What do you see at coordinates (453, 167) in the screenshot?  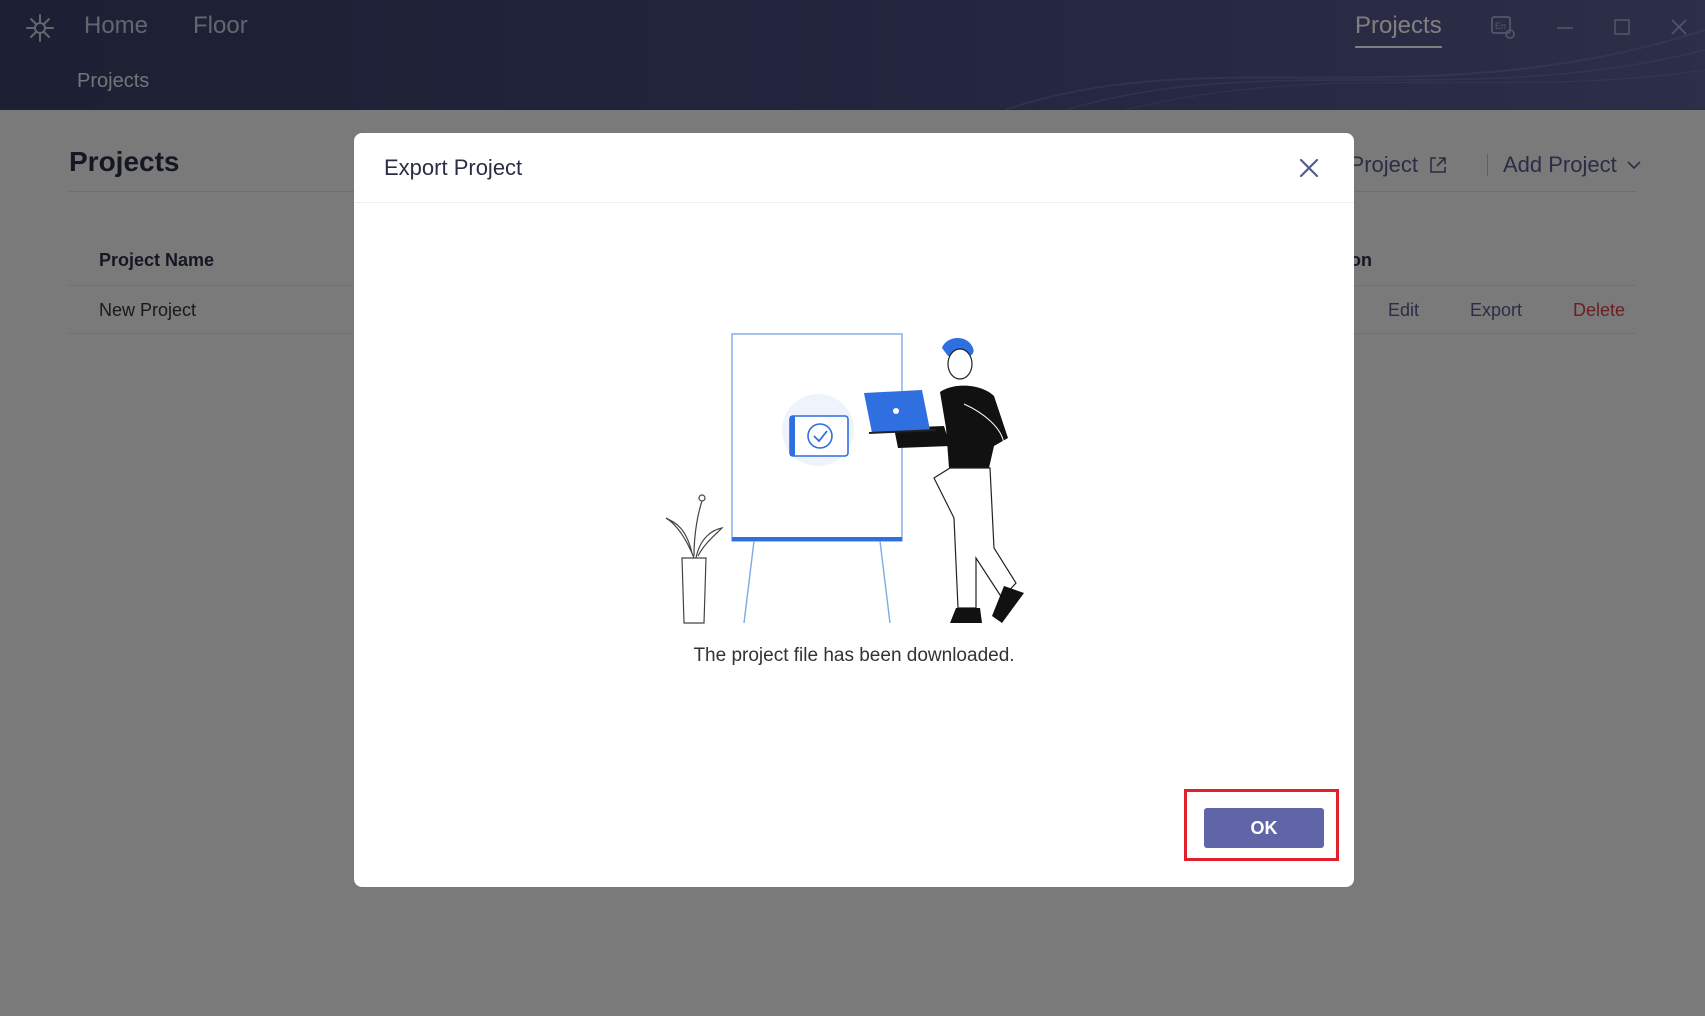 I see `dialog-title: Export Project` at bounding box center [453, 167].